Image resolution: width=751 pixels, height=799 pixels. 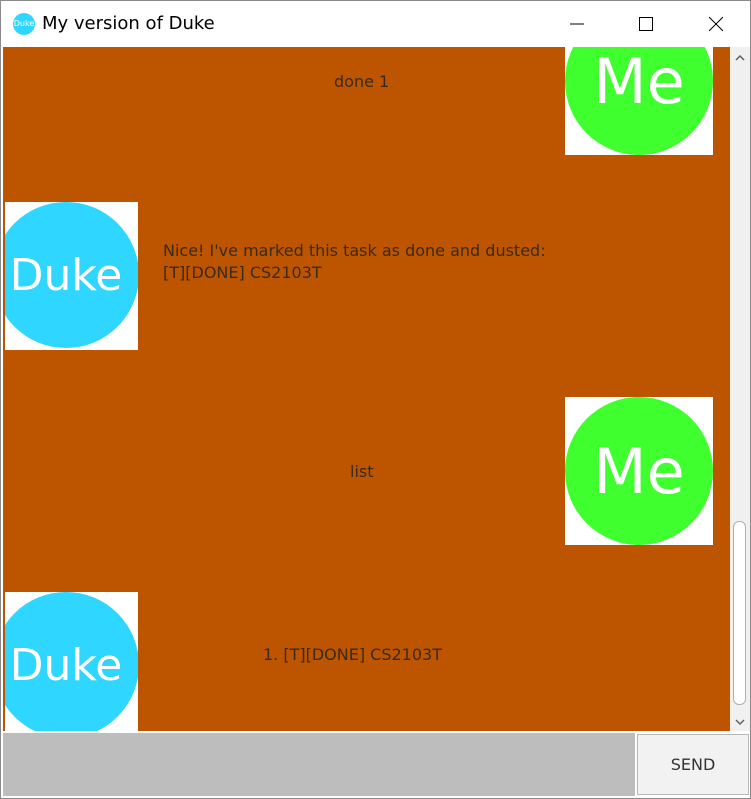 I want to click on minimize-icon, so click(x=577, y=24).